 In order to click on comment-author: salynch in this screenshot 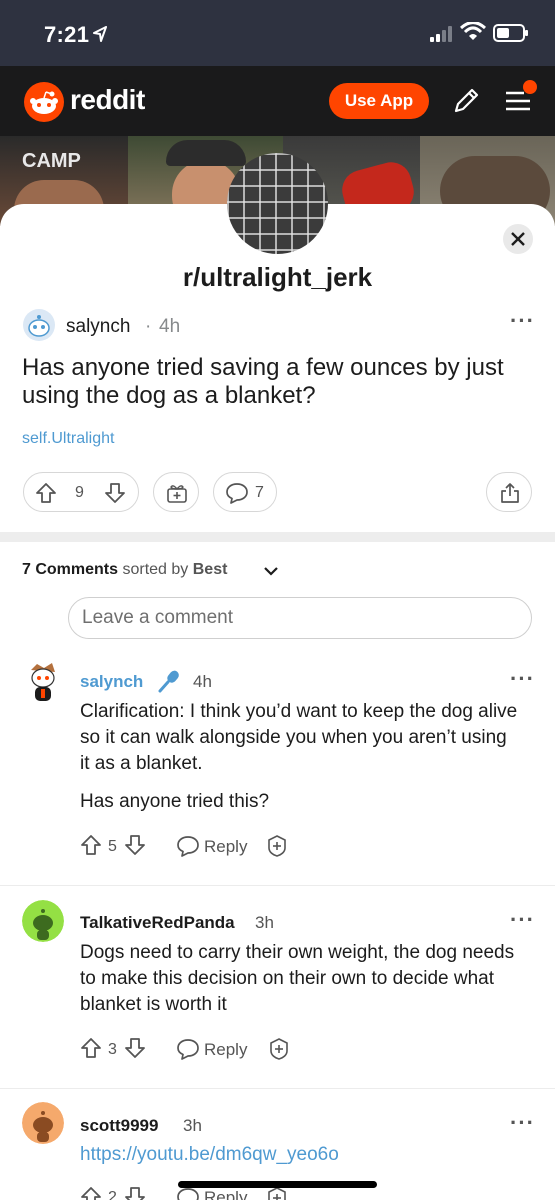, I will do `click(111, 682)`.